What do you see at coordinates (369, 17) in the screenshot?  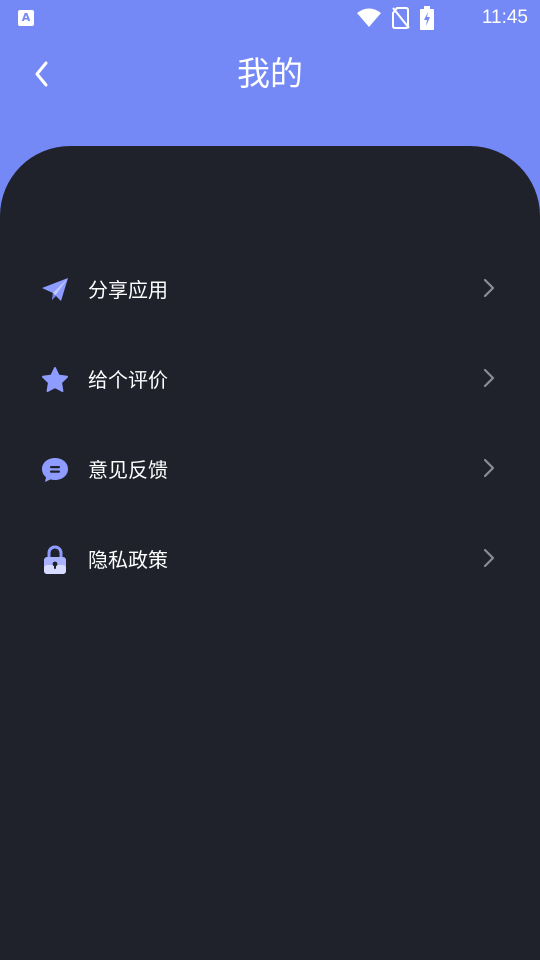 I see `wifi-icon` at bounding box center [369, 17].